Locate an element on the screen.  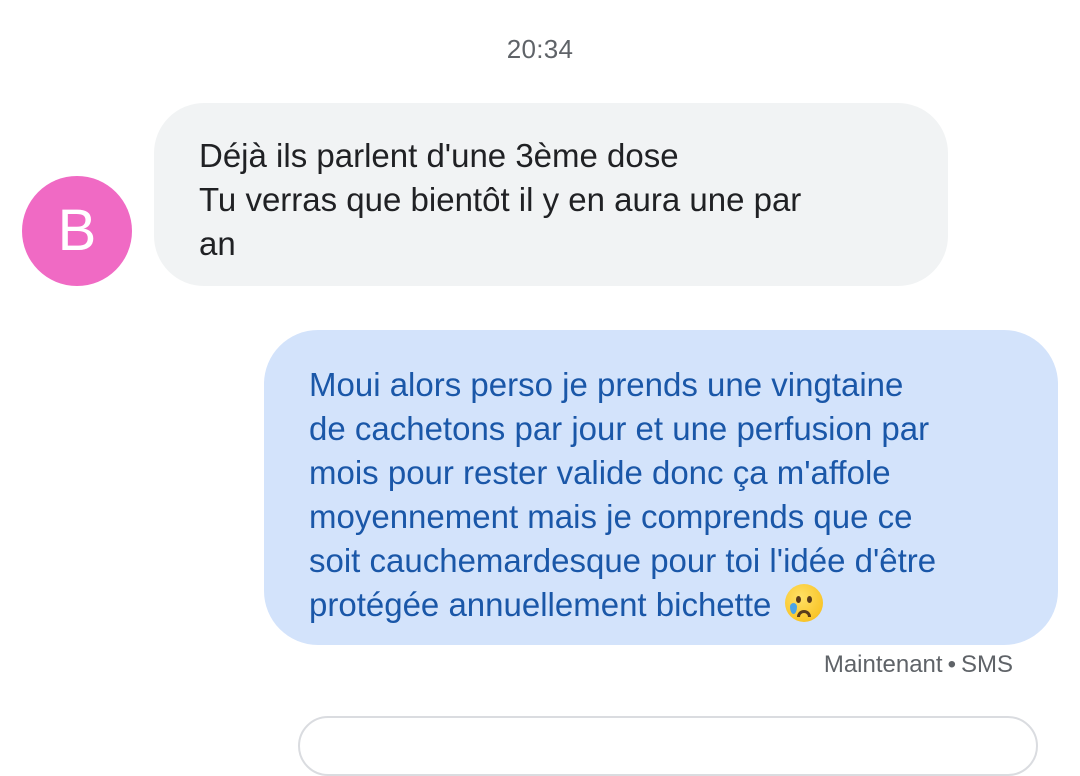
message-timestamp: 20:34 is located at coordinates (540, 49).